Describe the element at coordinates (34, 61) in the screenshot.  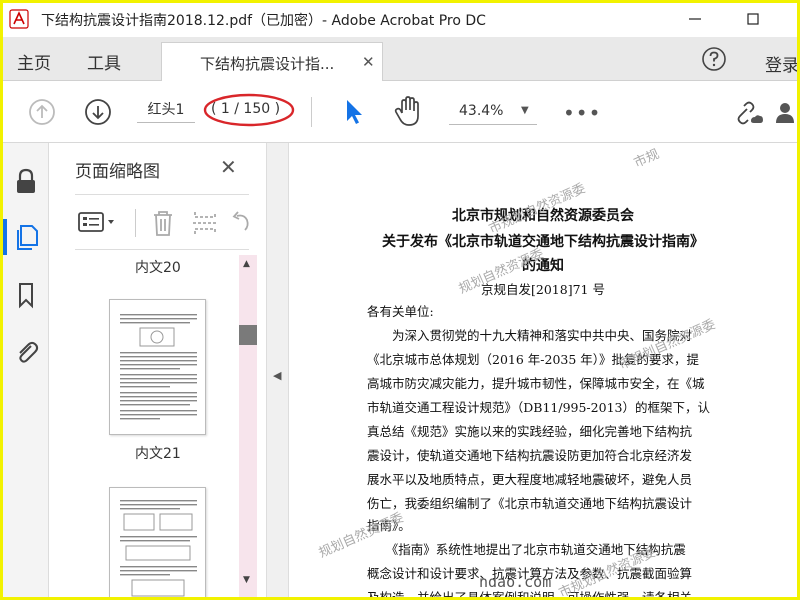
I see `tab-home: 主页` at that location.